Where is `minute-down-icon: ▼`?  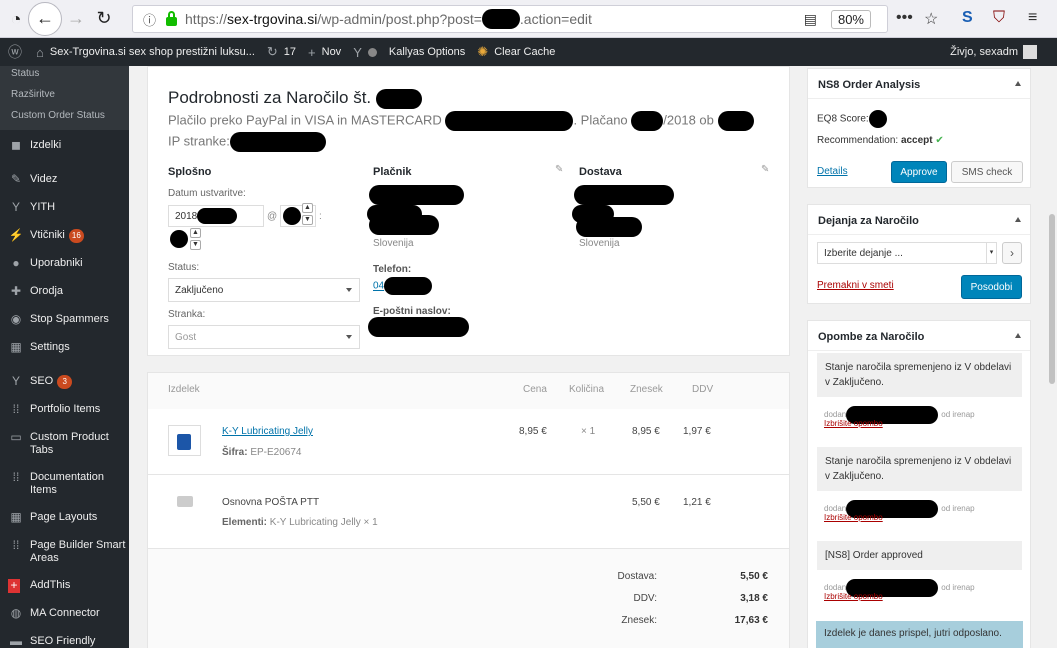 minute-down-icon: ▼ is located at coordinates (195, 245).